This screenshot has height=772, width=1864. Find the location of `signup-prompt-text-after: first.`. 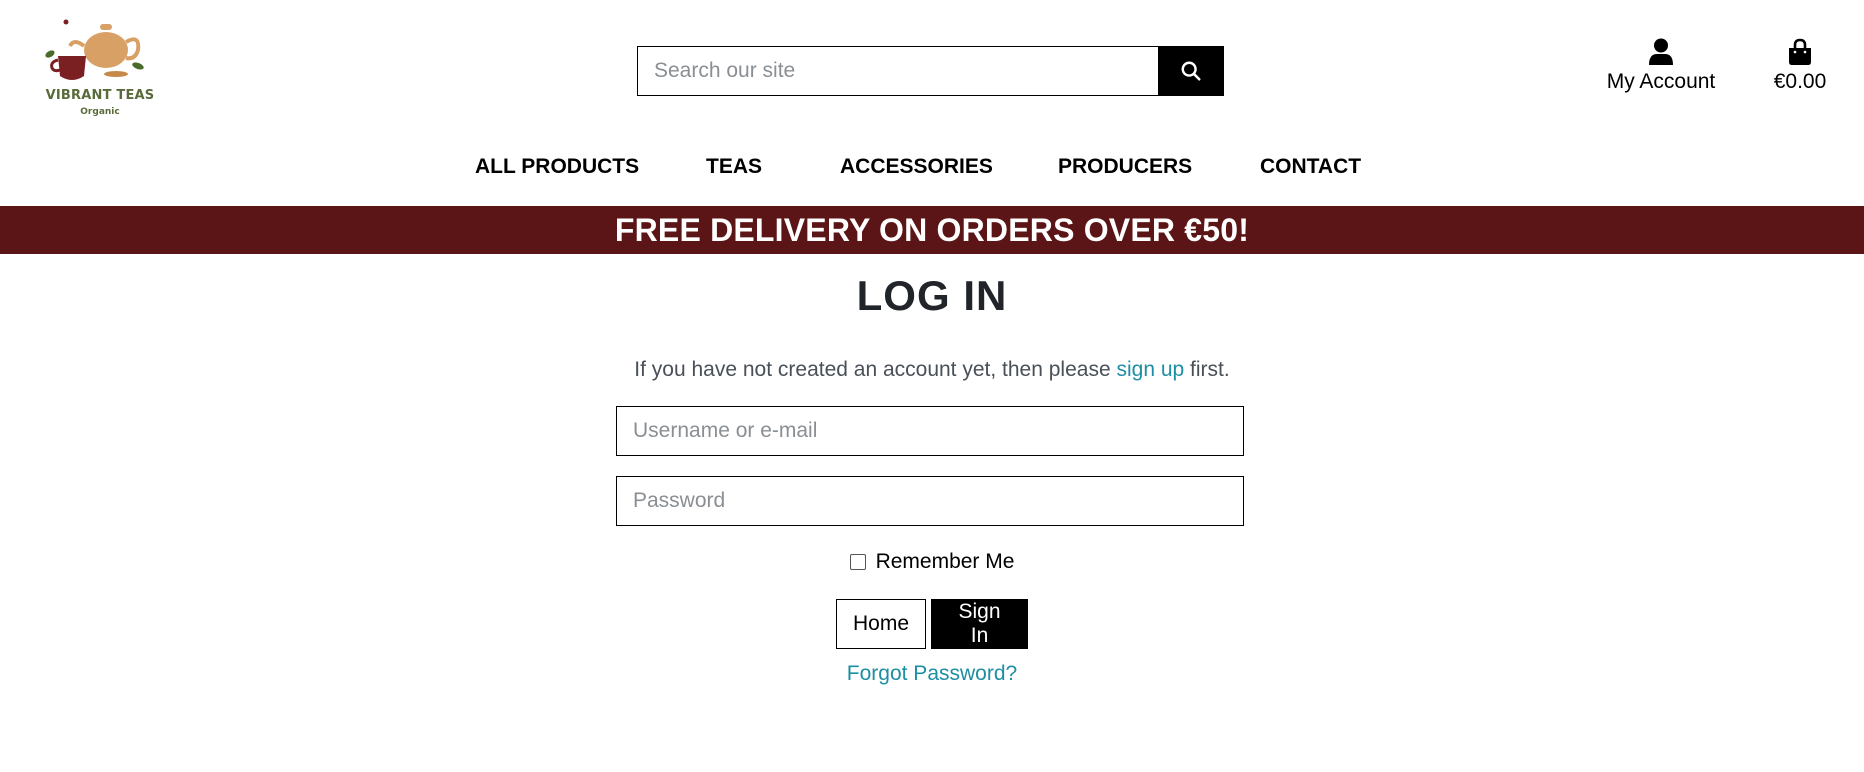

signup-prompt-text-after: first. is located at coordinates (1207, 369).